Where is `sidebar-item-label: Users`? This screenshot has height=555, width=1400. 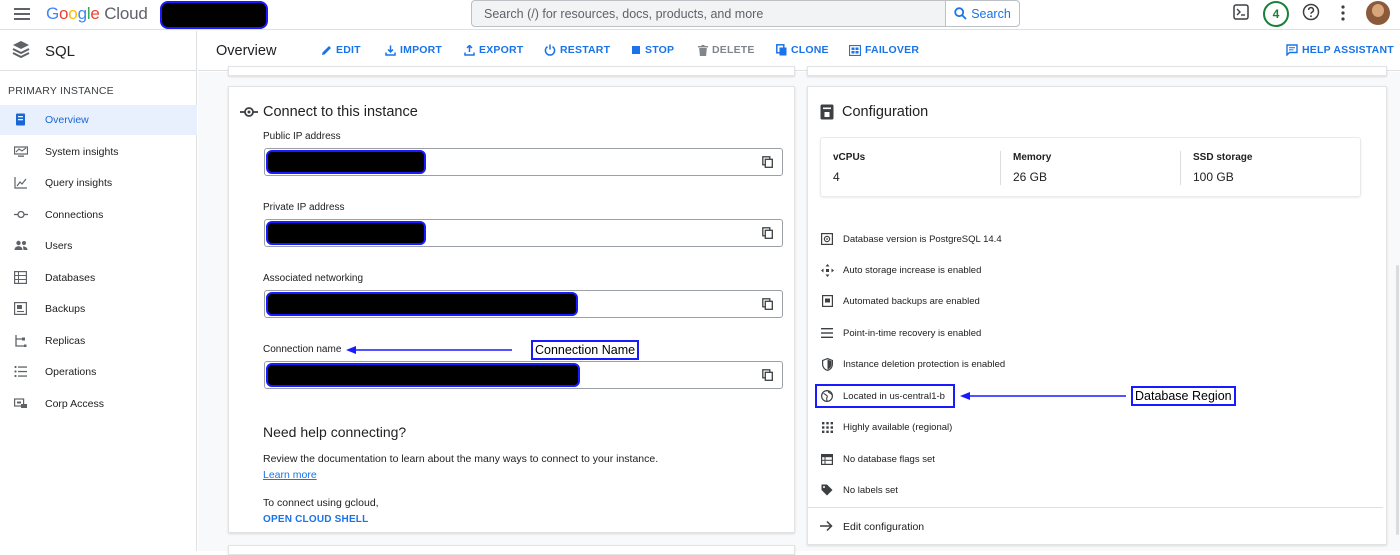
sidebar-item-label: Users is located at coordinates (59, 246).